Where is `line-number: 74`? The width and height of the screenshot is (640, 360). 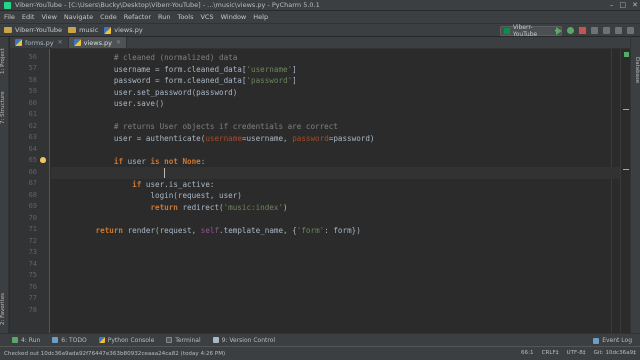
line-number: 74 is located at coordinates (32, 263).